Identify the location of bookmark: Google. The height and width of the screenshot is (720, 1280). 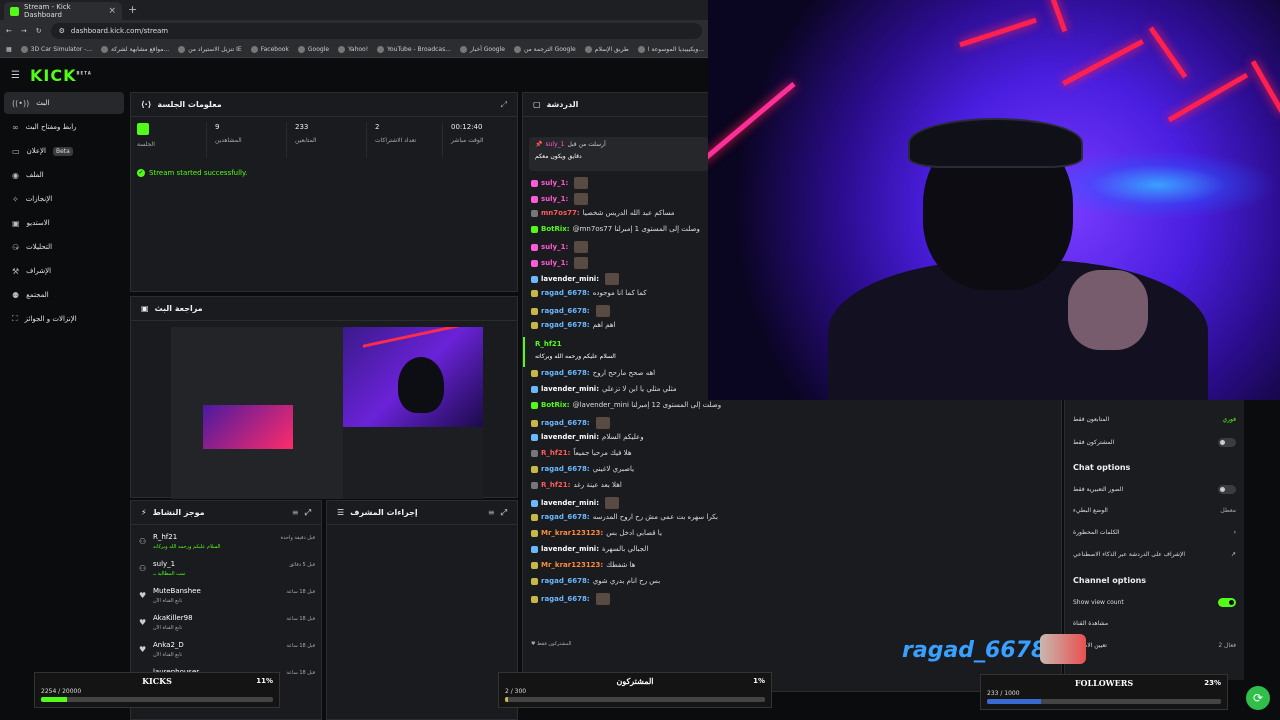
(313, 49).